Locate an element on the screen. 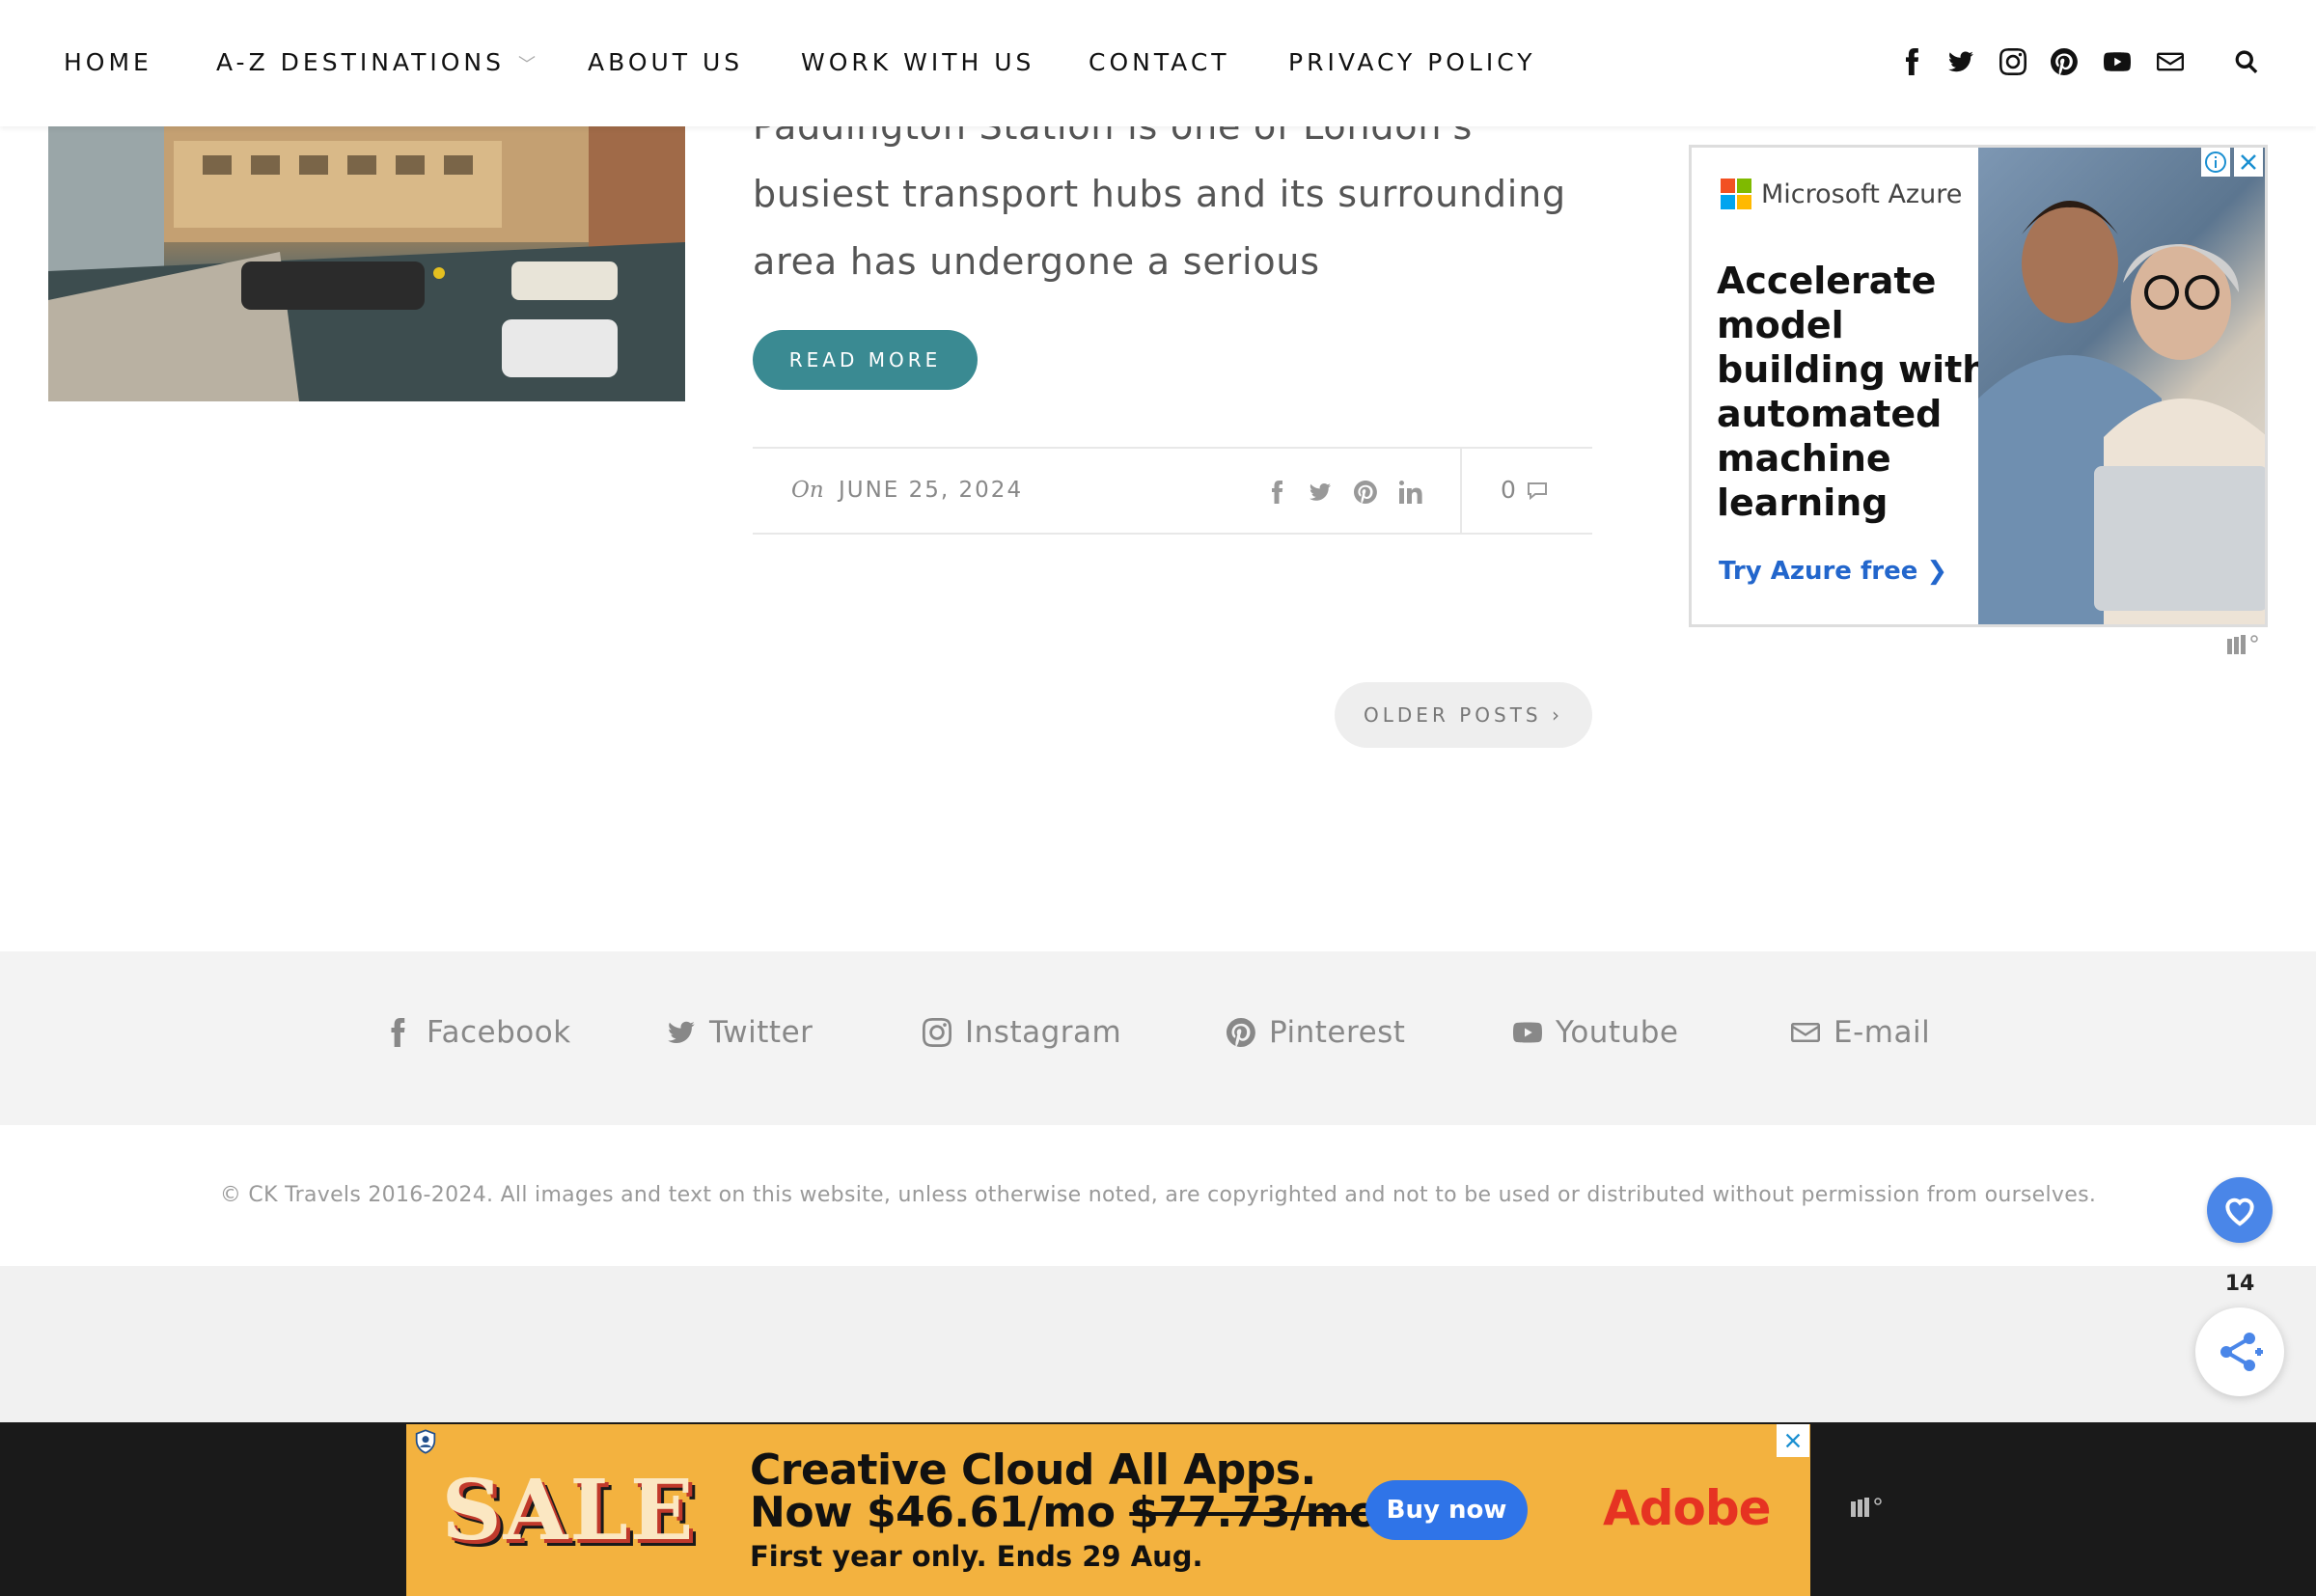 The height and width of the screenshot is (1596, 2316). older-posts-button: OLDER POSTS › is located at coordinates (1463, 715).